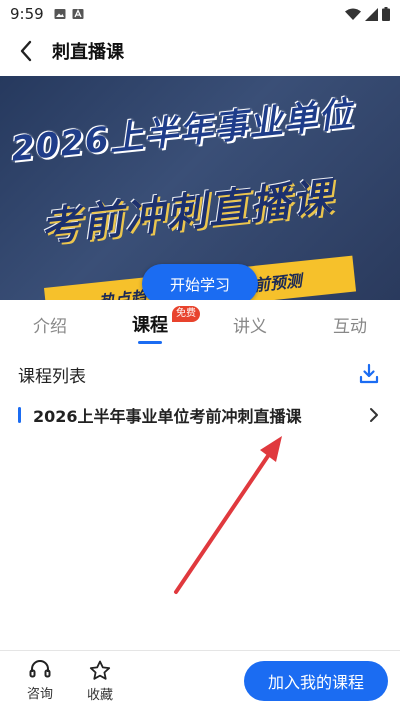 This screenshot has height=711, width=400. What do you see at coordinates (47, 14) in the screenshot?
I see `status-left: 9:59` at bounding box center [47, 14].